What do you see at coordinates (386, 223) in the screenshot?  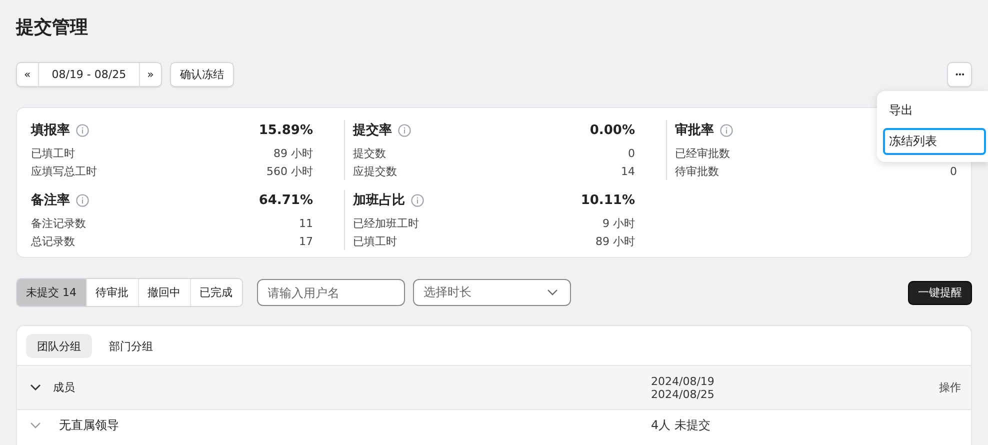 I see `metric-label: 已经加班工时` at bounding box center [386, 223].